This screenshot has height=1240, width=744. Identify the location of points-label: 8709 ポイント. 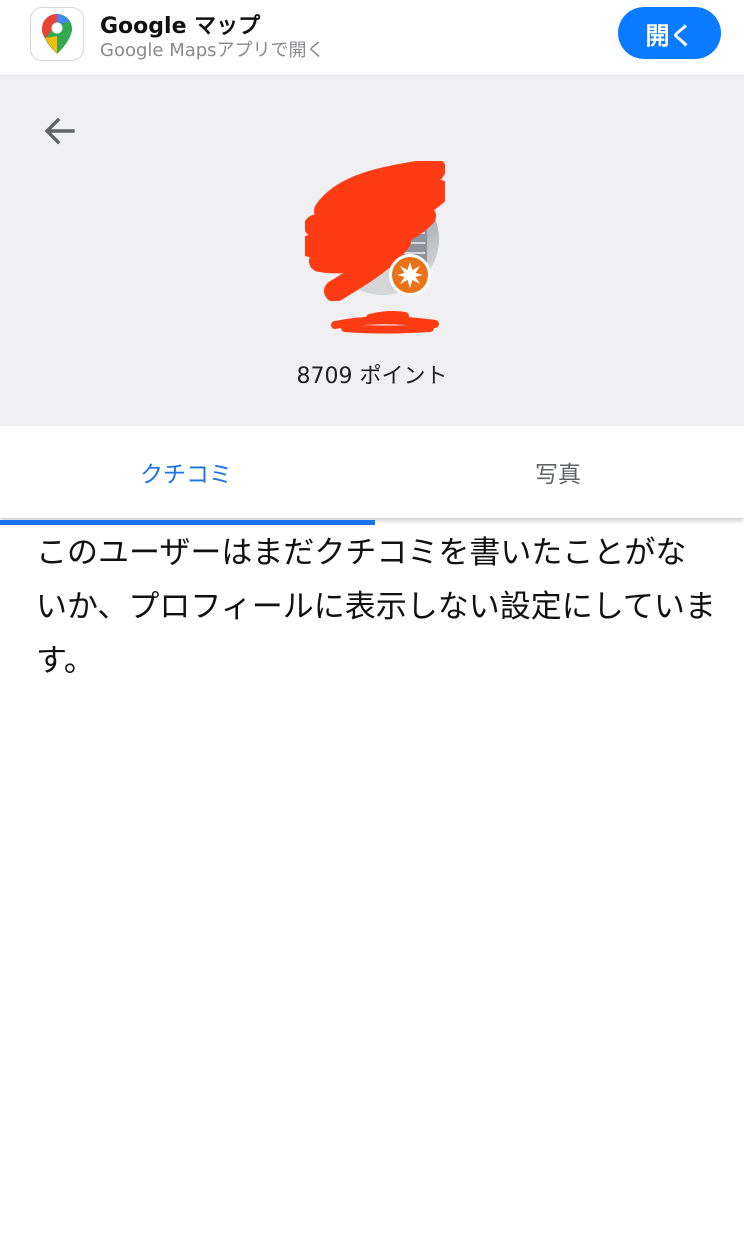
(372, 376).